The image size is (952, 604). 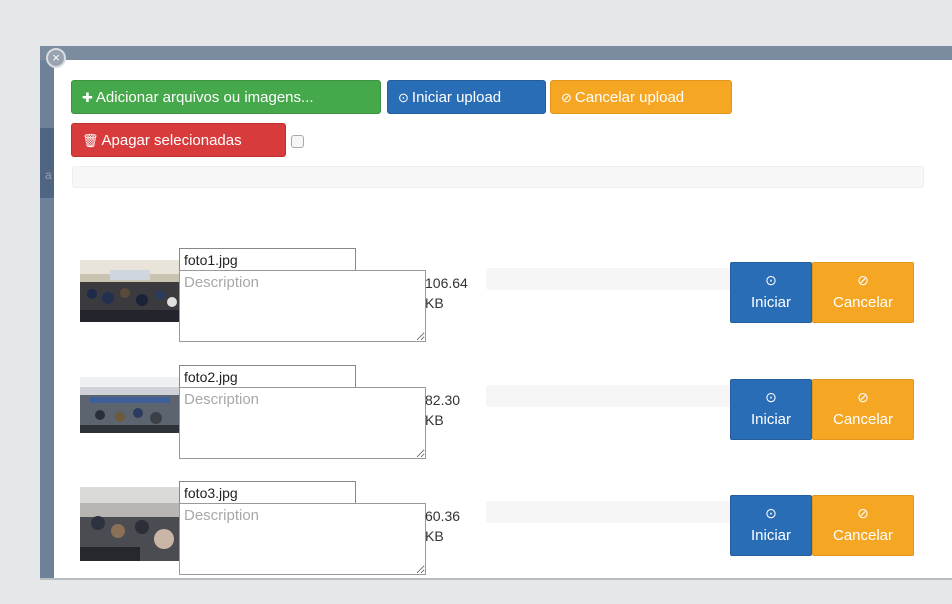 I want to click on backdrop-text: a, so click(x=48, y=175).